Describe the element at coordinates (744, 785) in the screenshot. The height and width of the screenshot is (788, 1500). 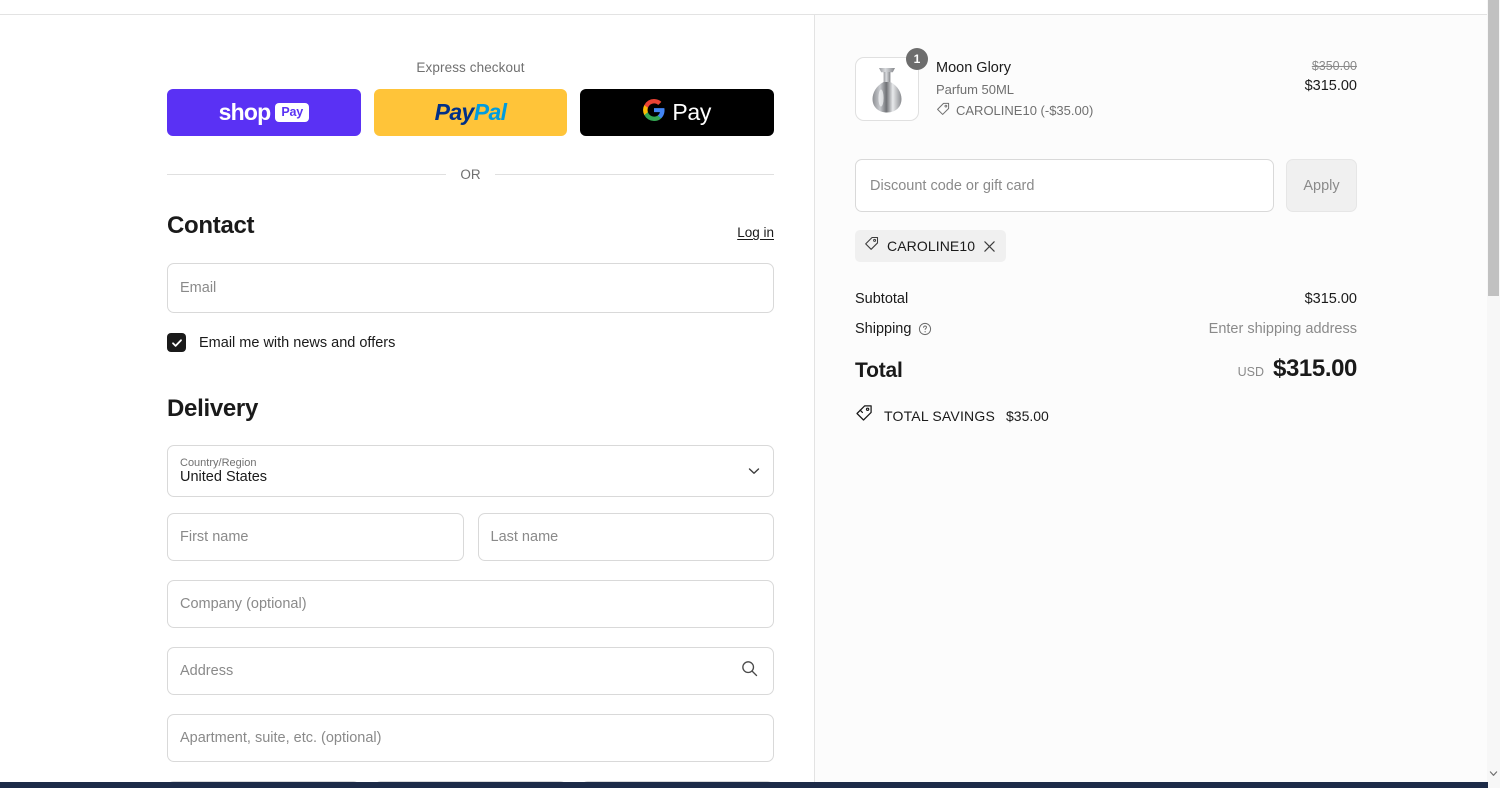
I see `bottom-status-bar` at that location.